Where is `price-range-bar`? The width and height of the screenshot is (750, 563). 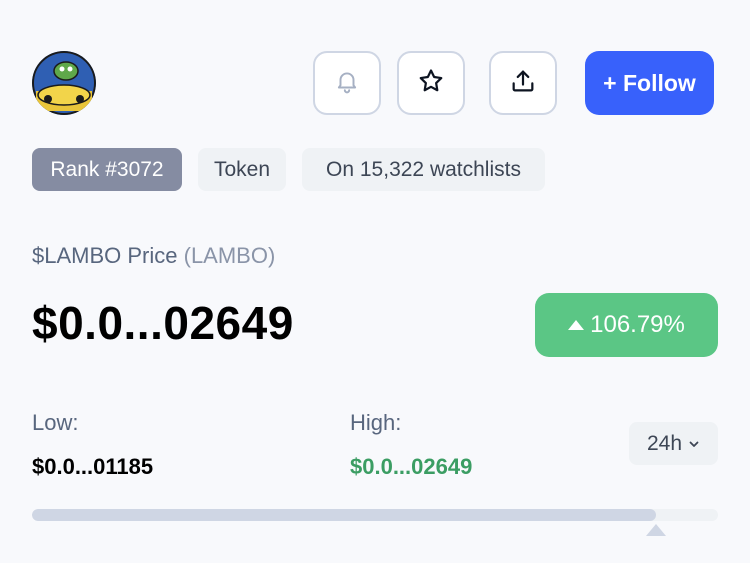 price-range-bar is located at coordinates (375, 515).